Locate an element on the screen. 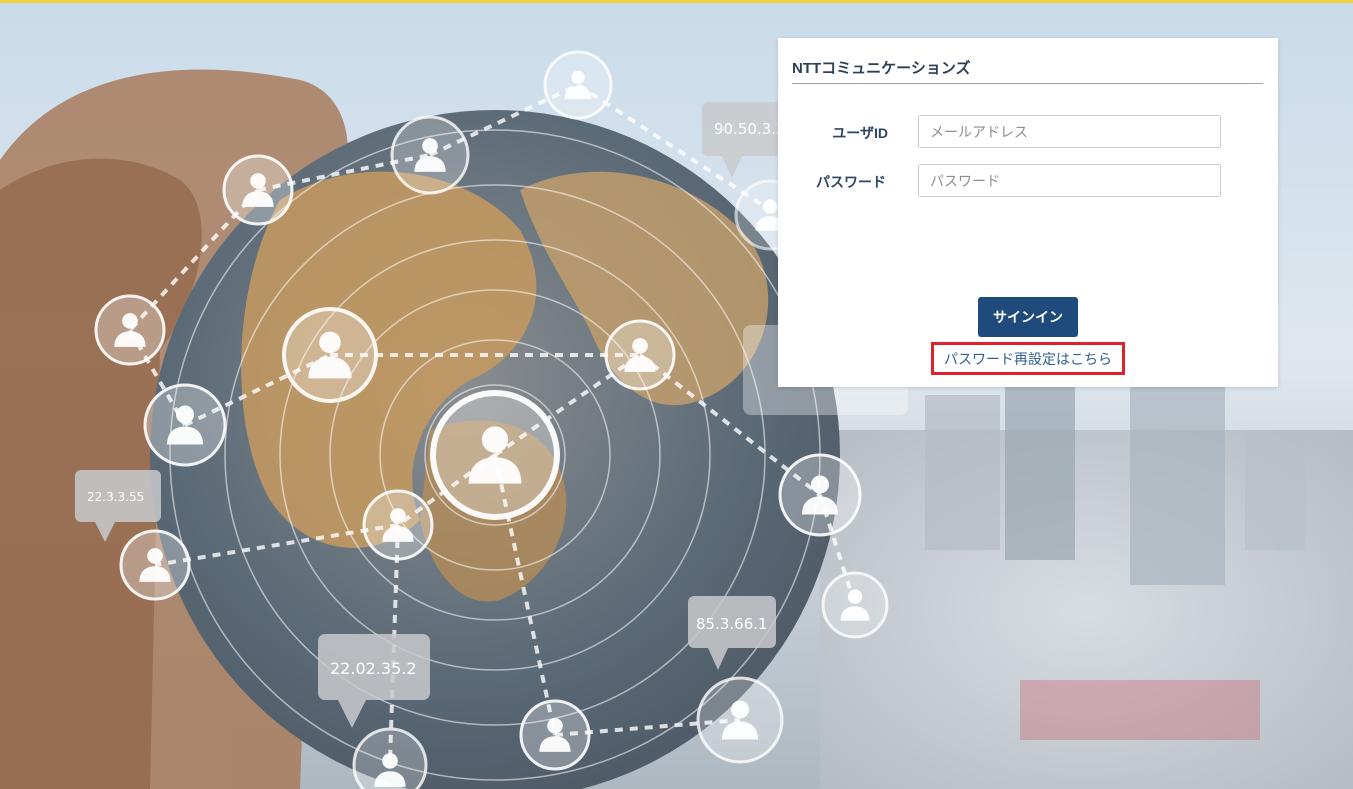 The image size is (1353, 789). password-field is located at coordinates (1069, 180).